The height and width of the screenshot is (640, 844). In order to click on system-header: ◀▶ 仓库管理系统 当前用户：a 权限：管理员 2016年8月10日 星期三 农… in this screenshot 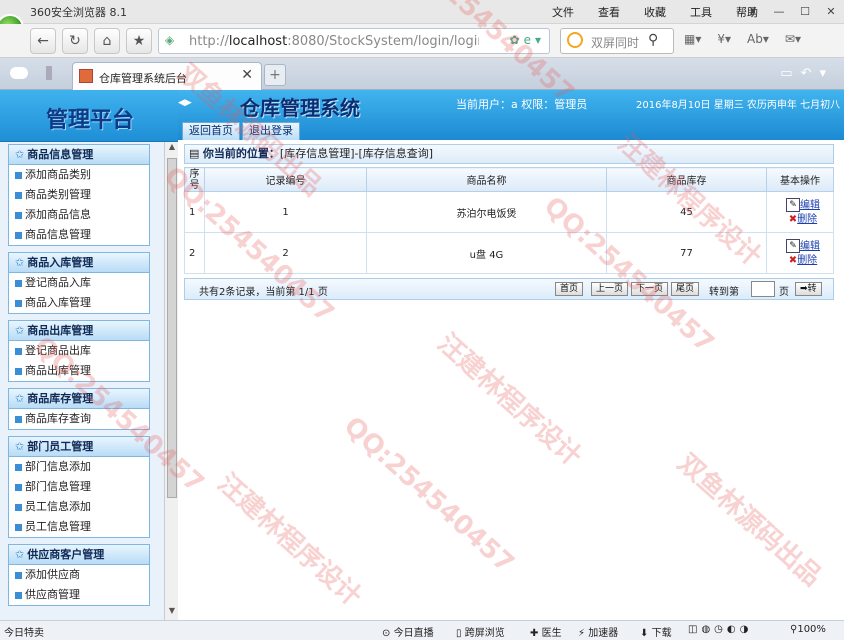, I will do `click(511, 115)`.